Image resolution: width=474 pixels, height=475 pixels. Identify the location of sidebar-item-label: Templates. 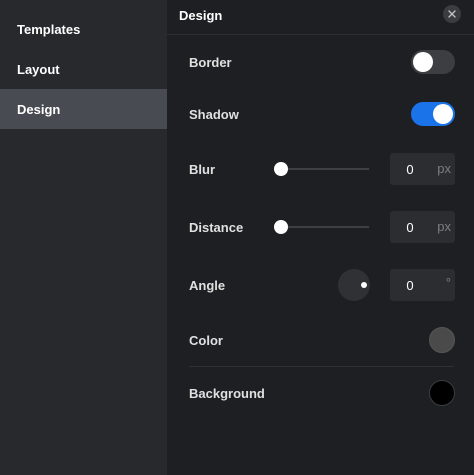
(49, 29).